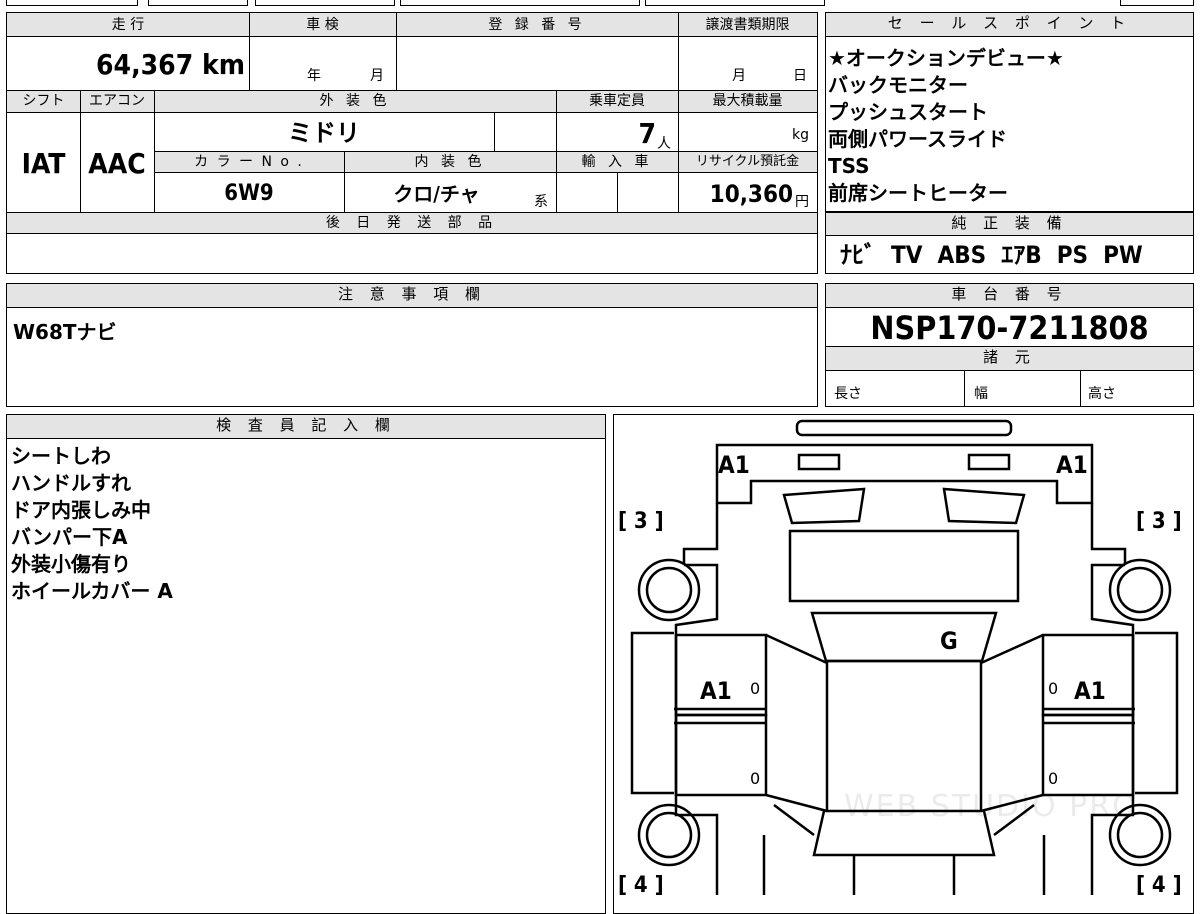  What do you see at coordinates (1159, 521) in the screenshot?
I see `tread-front-right: [ 3 ]` at bounding box center [1159, 521].